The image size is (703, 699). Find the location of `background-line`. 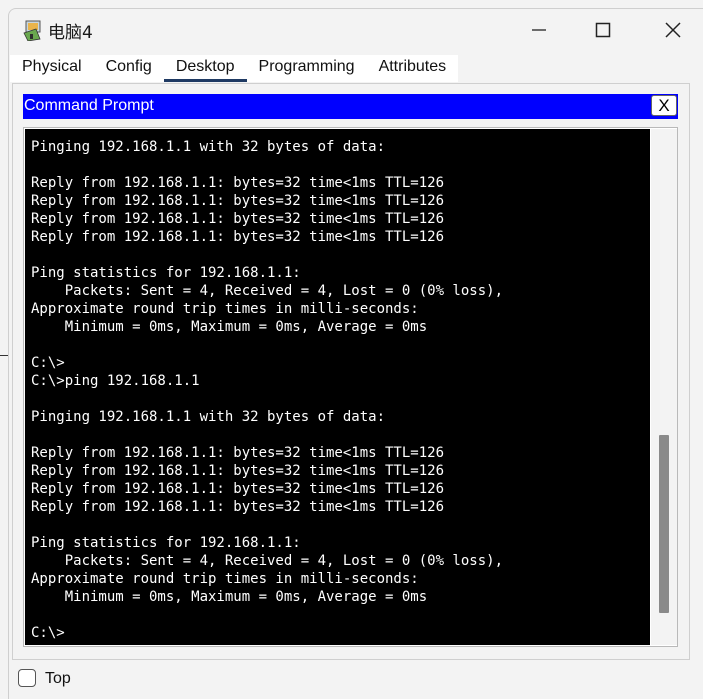

background-line is located at coordinates (4, 355).